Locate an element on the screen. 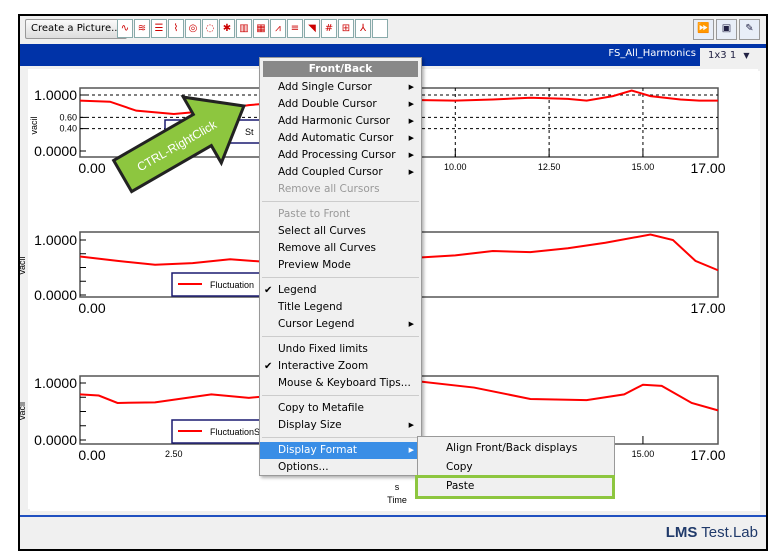  menu-item-label: Add Coupled Cursor is located at coordinates (330, 172).